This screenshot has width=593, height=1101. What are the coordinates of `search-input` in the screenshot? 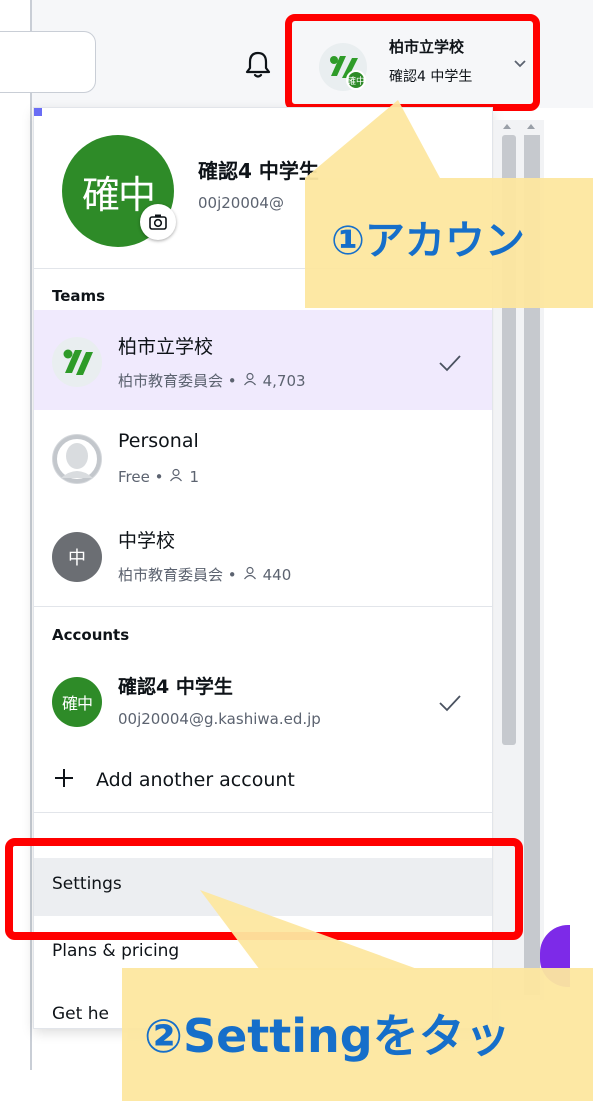 It's located at (48, 62).